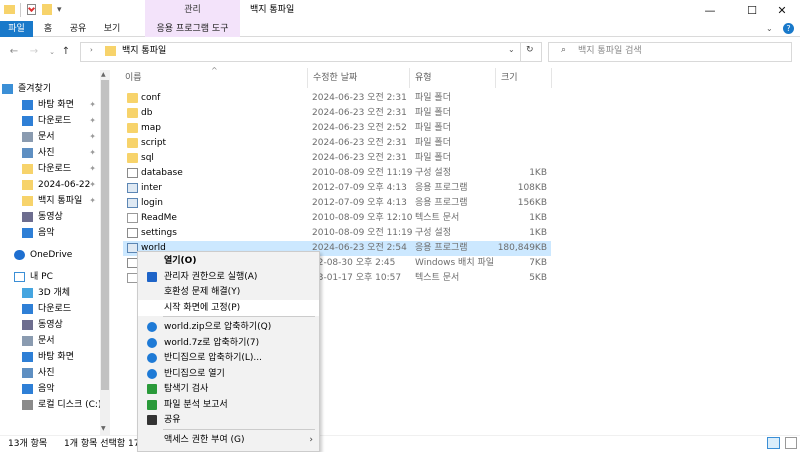 The height and width of the screenshot is (452, 800). Describe the element at coordinates (48, 29) in the screenshot. I see `tab-home: 홈` at that location.